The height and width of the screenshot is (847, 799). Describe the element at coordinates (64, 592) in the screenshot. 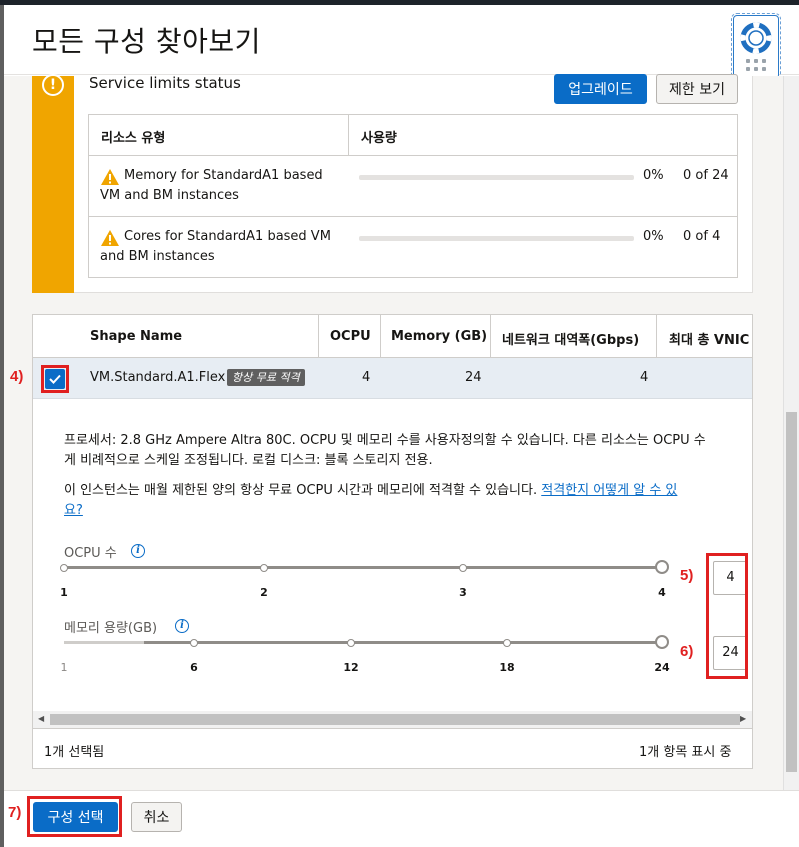

I see `ocpu-tick-label: 1` at that location.